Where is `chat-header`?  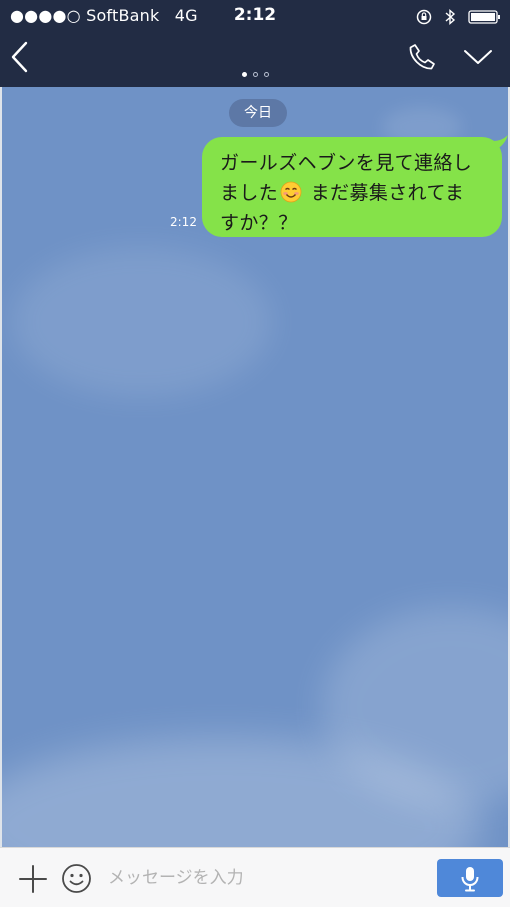
chat-header is located at coordinates (255, 58).